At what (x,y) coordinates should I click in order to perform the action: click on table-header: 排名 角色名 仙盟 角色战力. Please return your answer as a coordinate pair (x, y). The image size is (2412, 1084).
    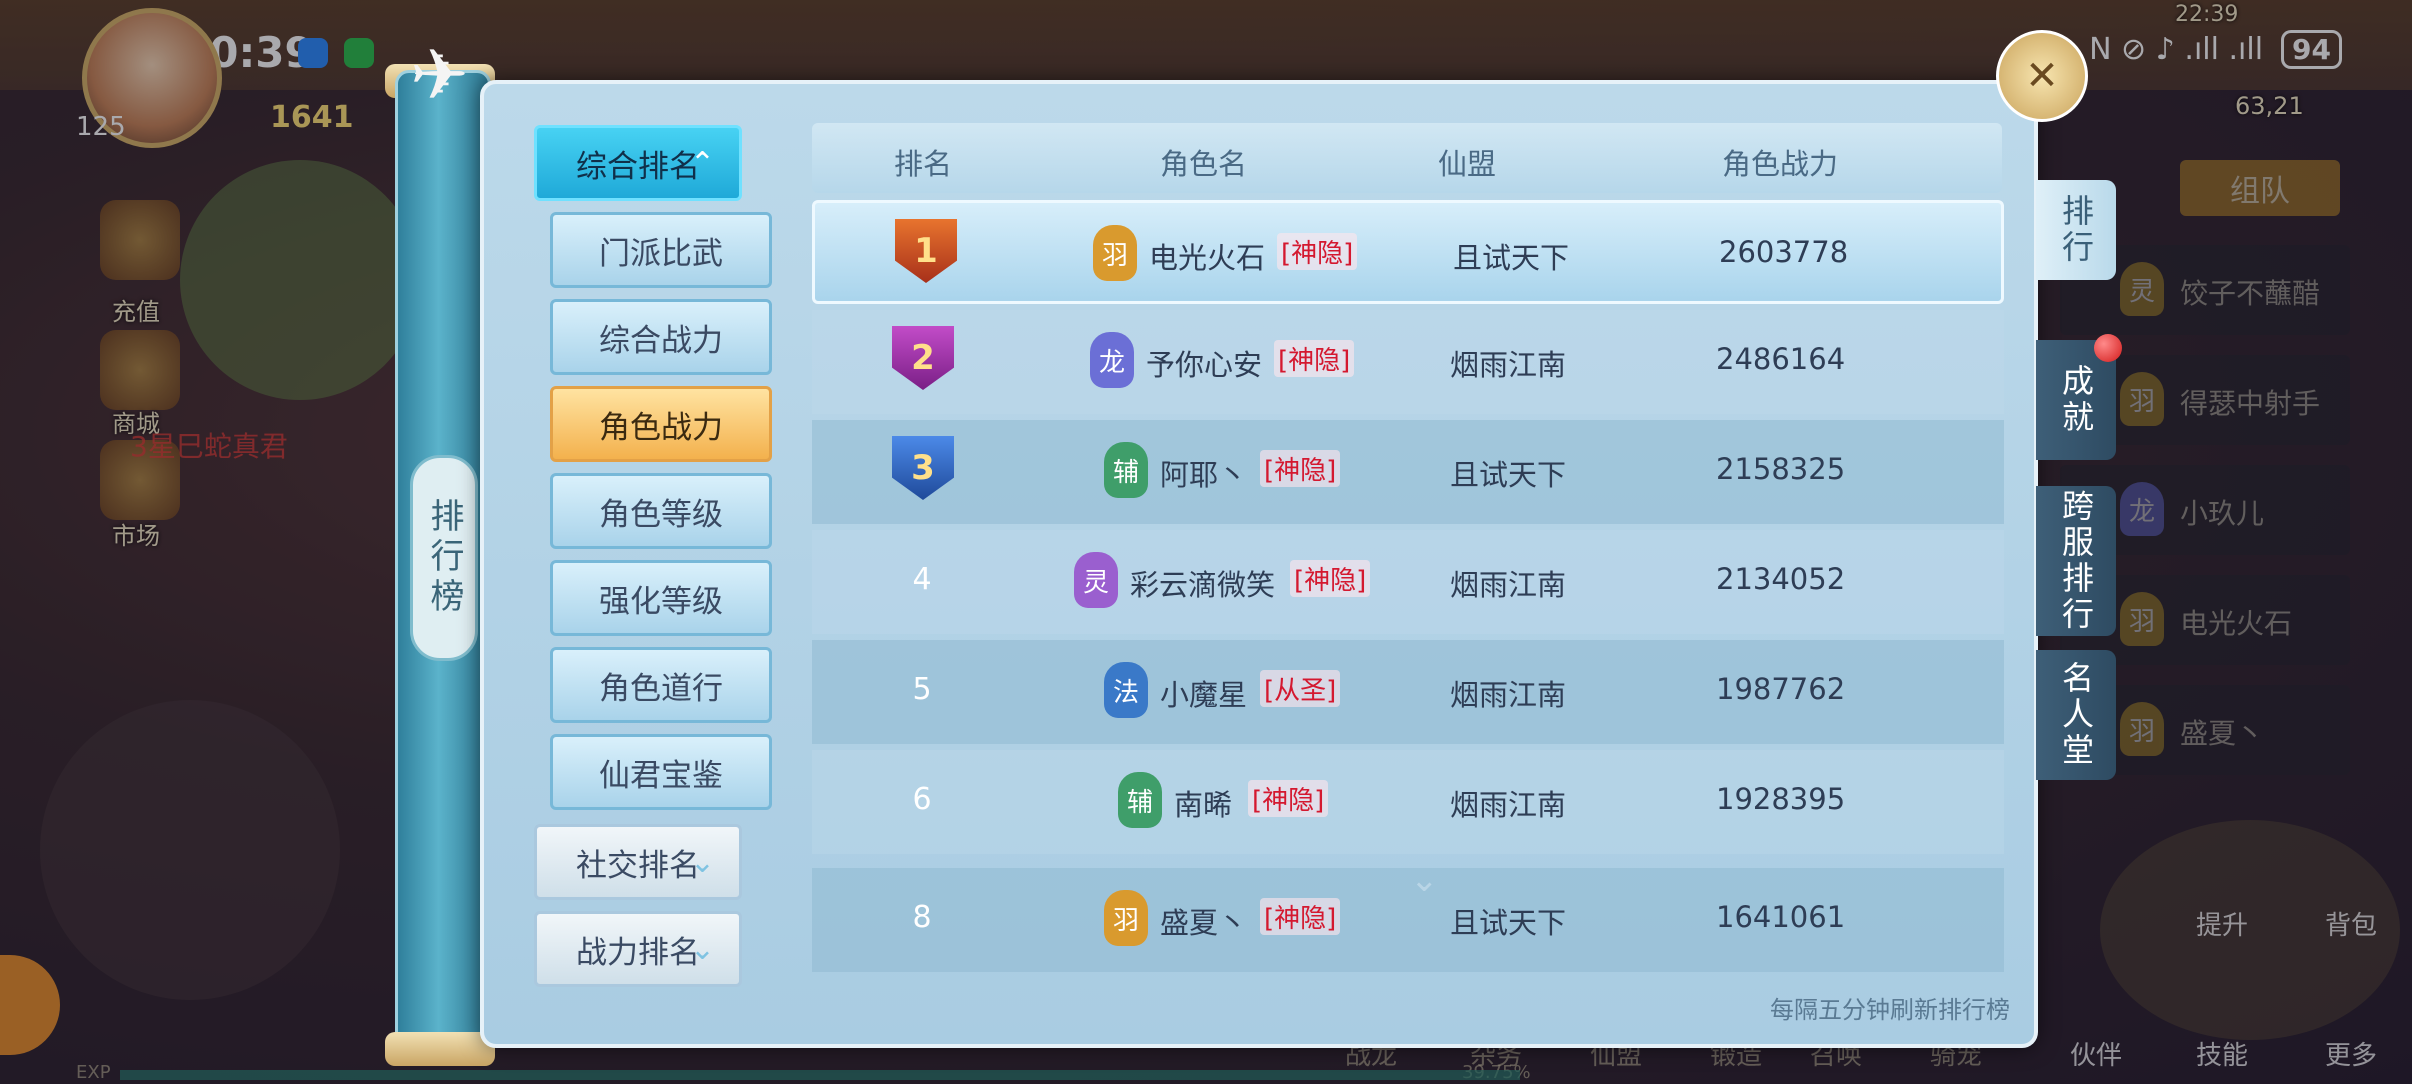
    Looking at the image, I should click on (1407, 158).